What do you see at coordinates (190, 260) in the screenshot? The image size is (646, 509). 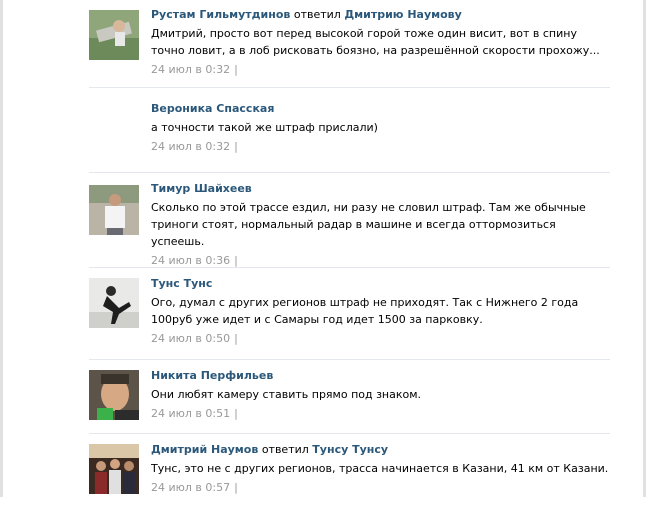 I see `comment-date-link: 24 июл в 0:36` at bounding box center [190, 260].